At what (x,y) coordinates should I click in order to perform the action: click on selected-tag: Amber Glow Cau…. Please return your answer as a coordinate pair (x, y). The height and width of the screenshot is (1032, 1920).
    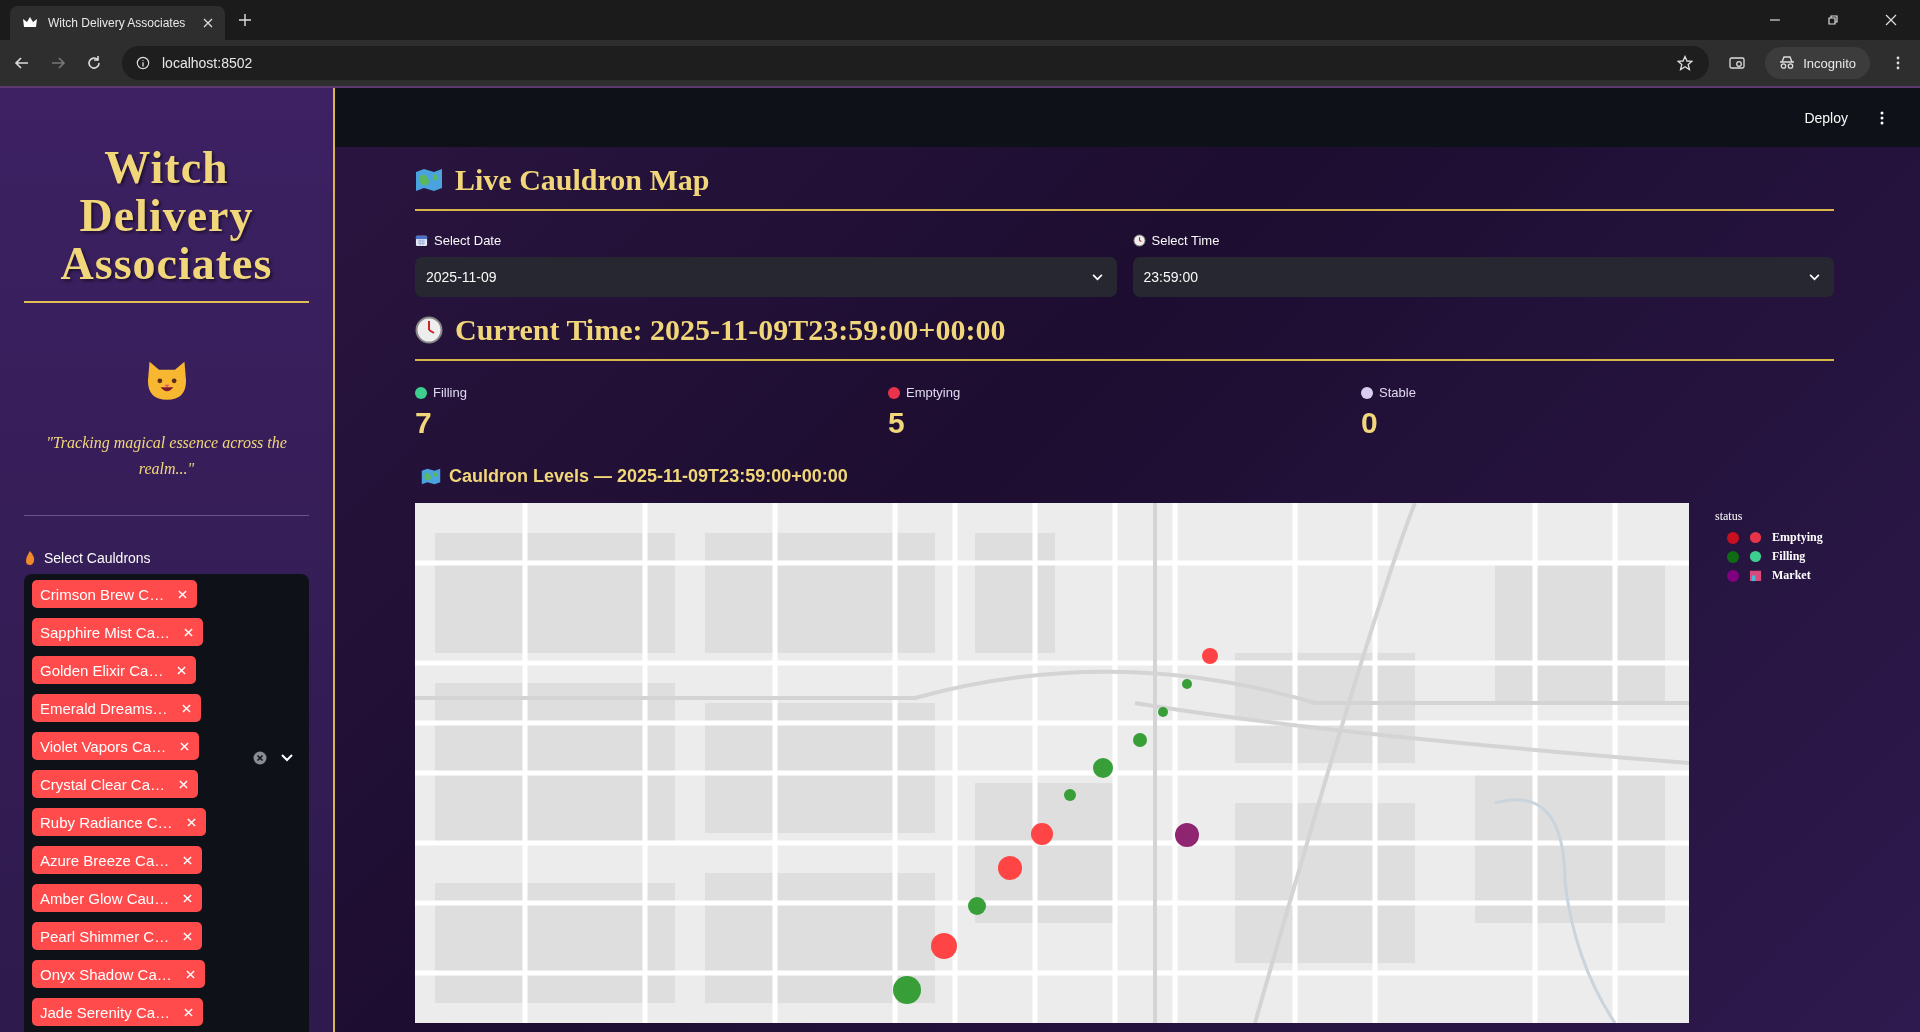
    Looking at the image, I should click on (117, 898).